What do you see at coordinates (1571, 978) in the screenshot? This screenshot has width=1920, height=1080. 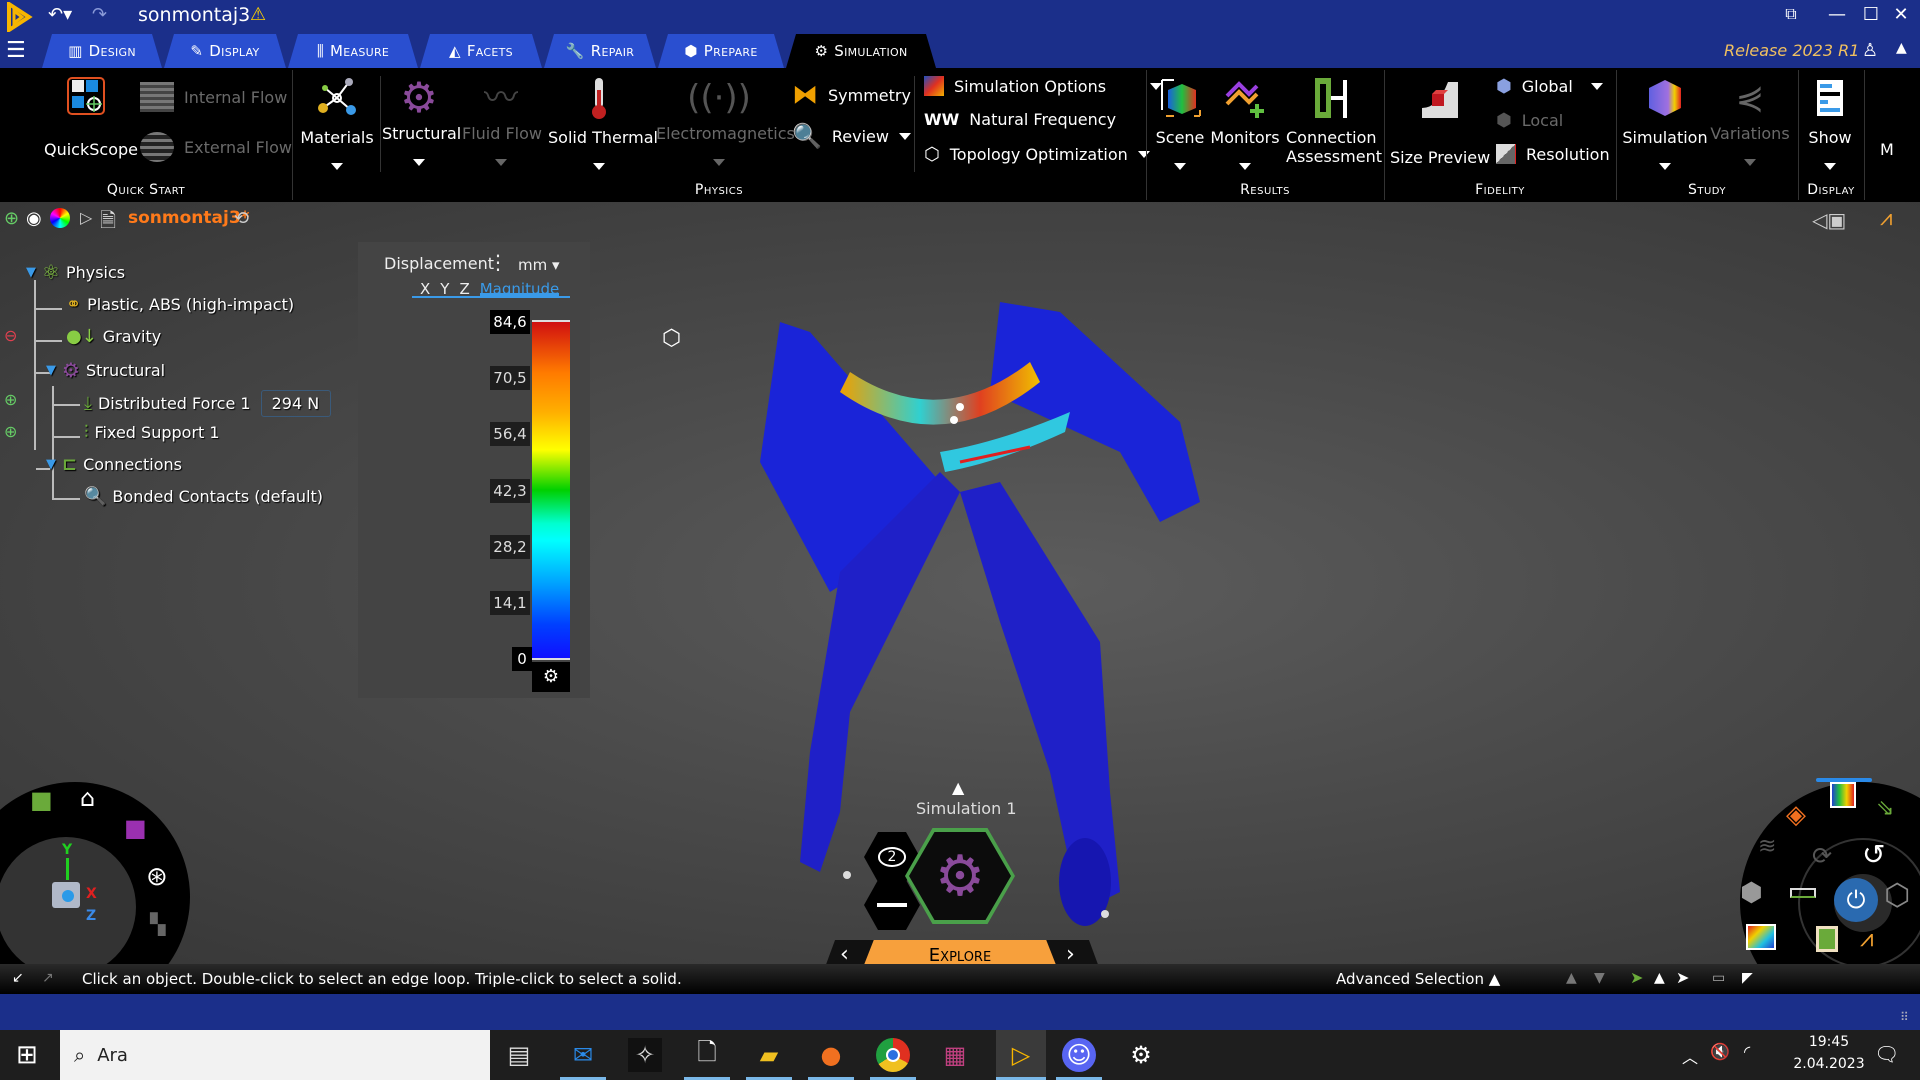 I see `previous-selection-icon: ▲` at bounding box center [1571, 978].